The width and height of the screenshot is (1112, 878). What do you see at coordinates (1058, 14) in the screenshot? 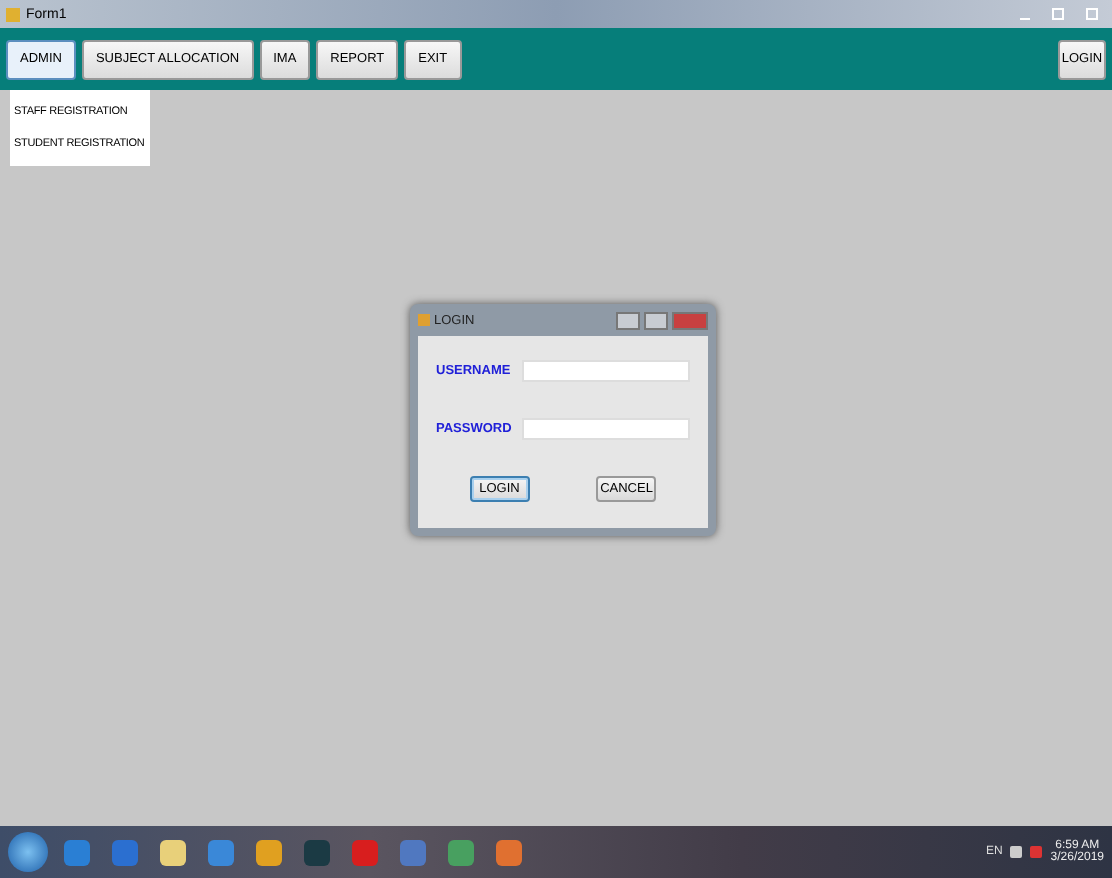
I see `maximize-icon` at bounding box center [1058, 14].